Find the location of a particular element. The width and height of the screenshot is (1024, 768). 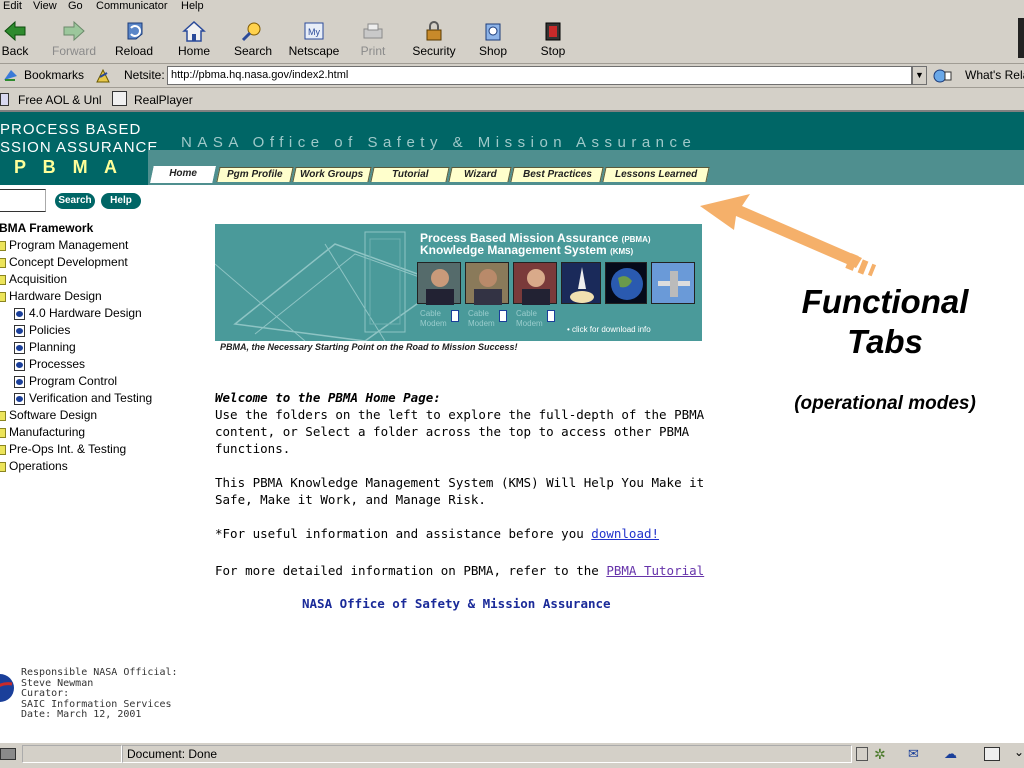

tree-item: Manufacturing is located at coordinates (42, 432).